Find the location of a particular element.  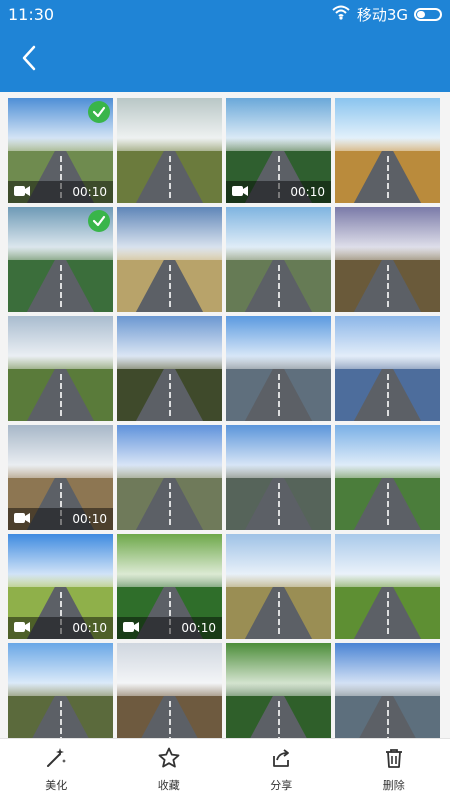

status-right: 移动3G is located at coordinates (386, 14).